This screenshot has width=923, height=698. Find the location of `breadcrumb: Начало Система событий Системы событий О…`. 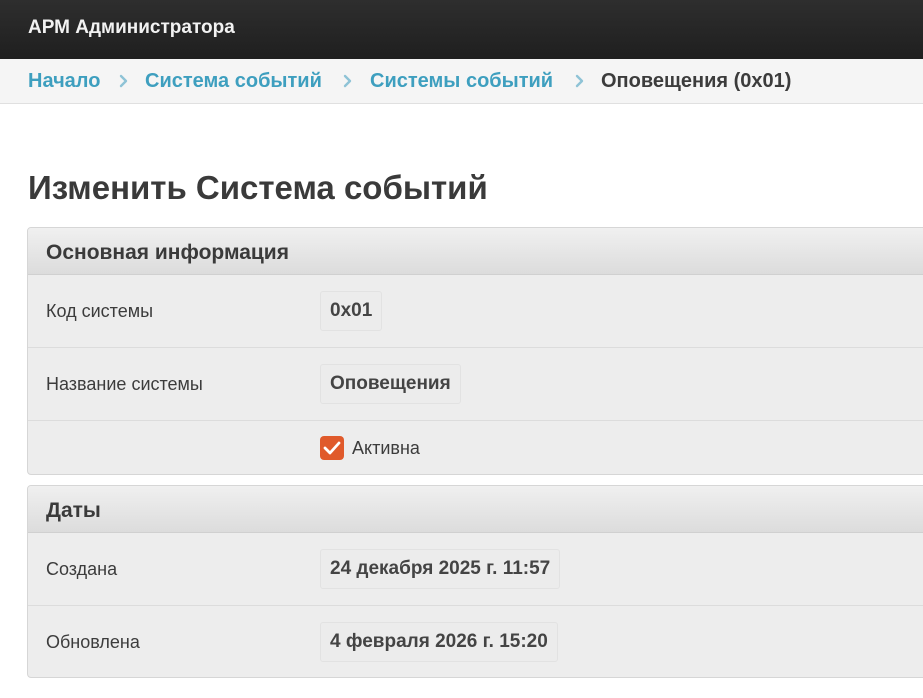

breadcrumb: Начало Система событий Системы событий О… is located at coordinates (461, 81).